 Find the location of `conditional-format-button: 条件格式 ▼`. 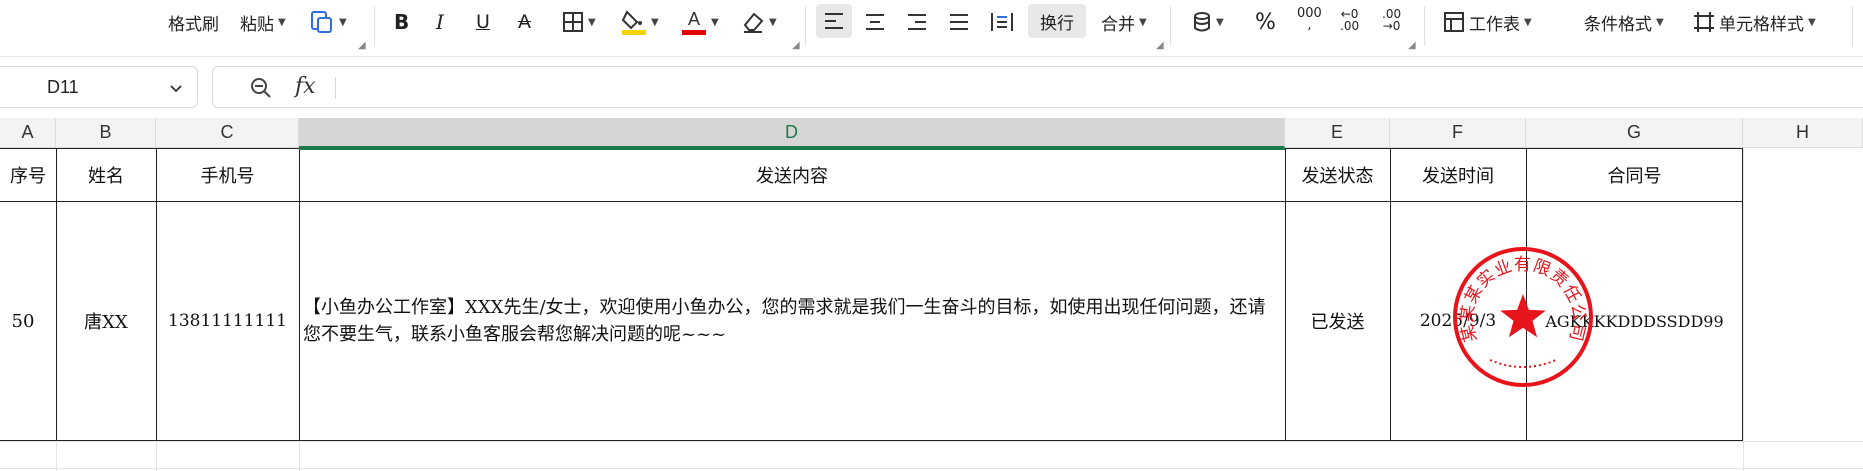

conditional-format-button: 条件格式 ▼ is located at coordinates (1624, 22).